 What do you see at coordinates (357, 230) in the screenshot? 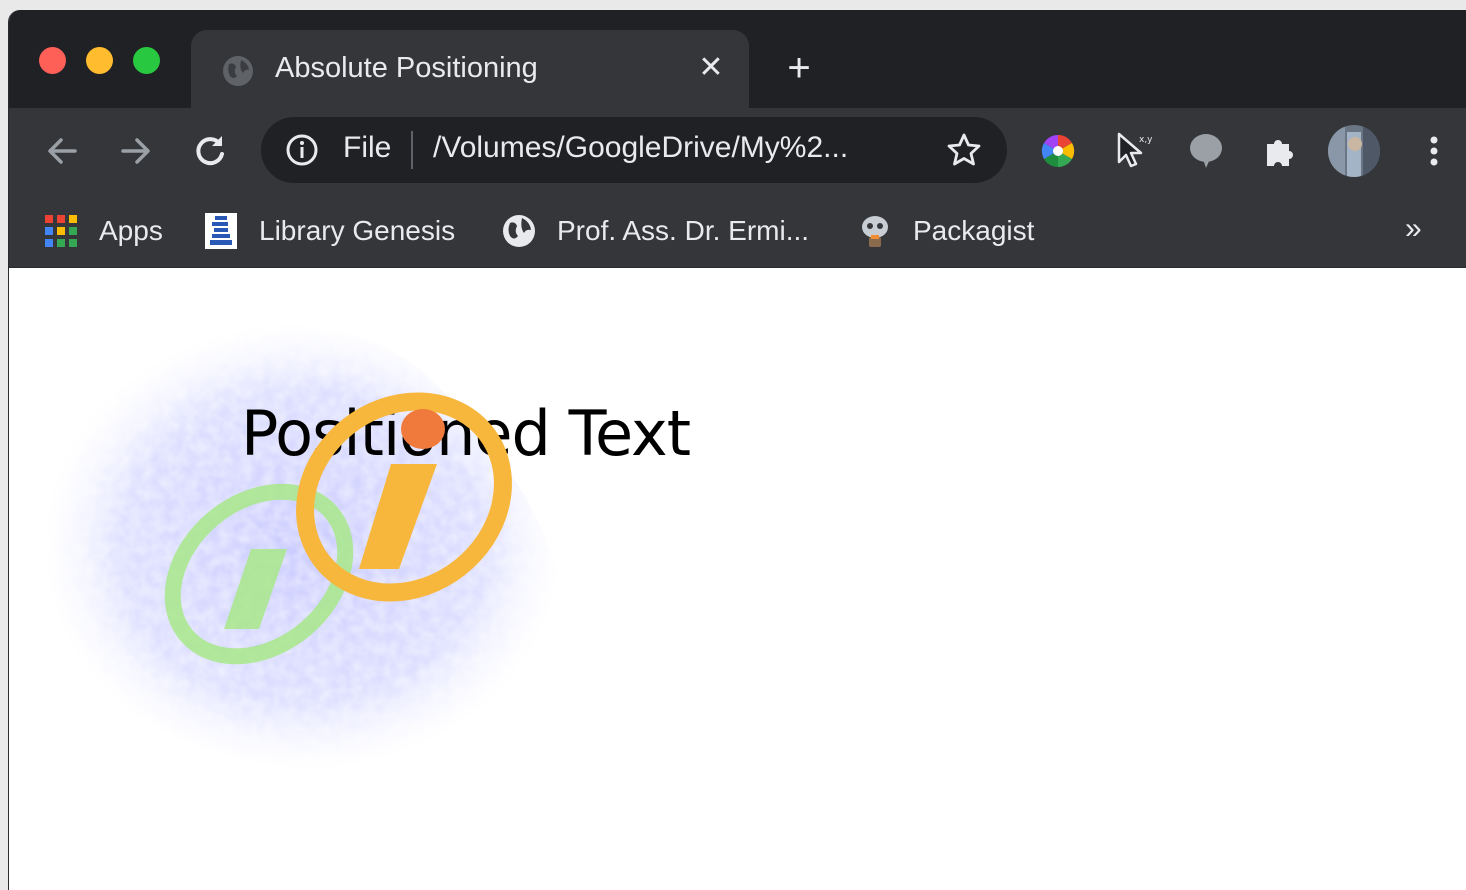
I see `bookmark-label: Library Genesis` at bounding box center [357, 230].